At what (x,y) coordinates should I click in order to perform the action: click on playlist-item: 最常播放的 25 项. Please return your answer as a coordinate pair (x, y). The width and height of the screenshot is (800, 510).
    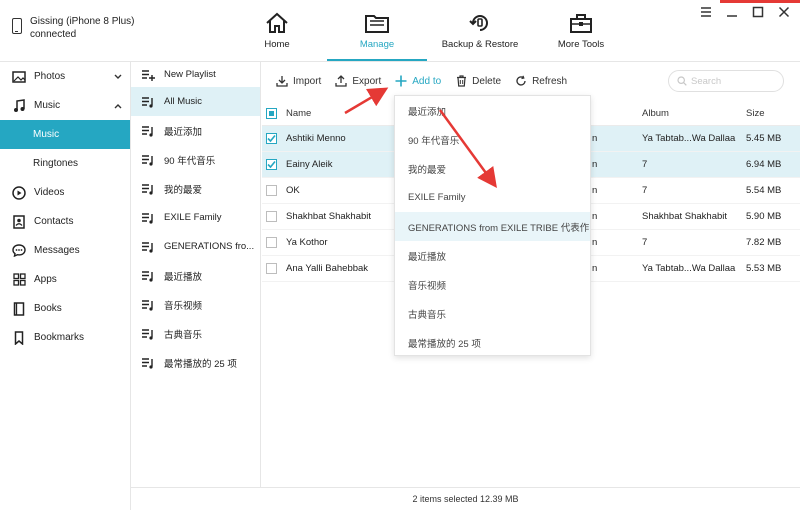
    Looking at the image, I should click on (195, 362).